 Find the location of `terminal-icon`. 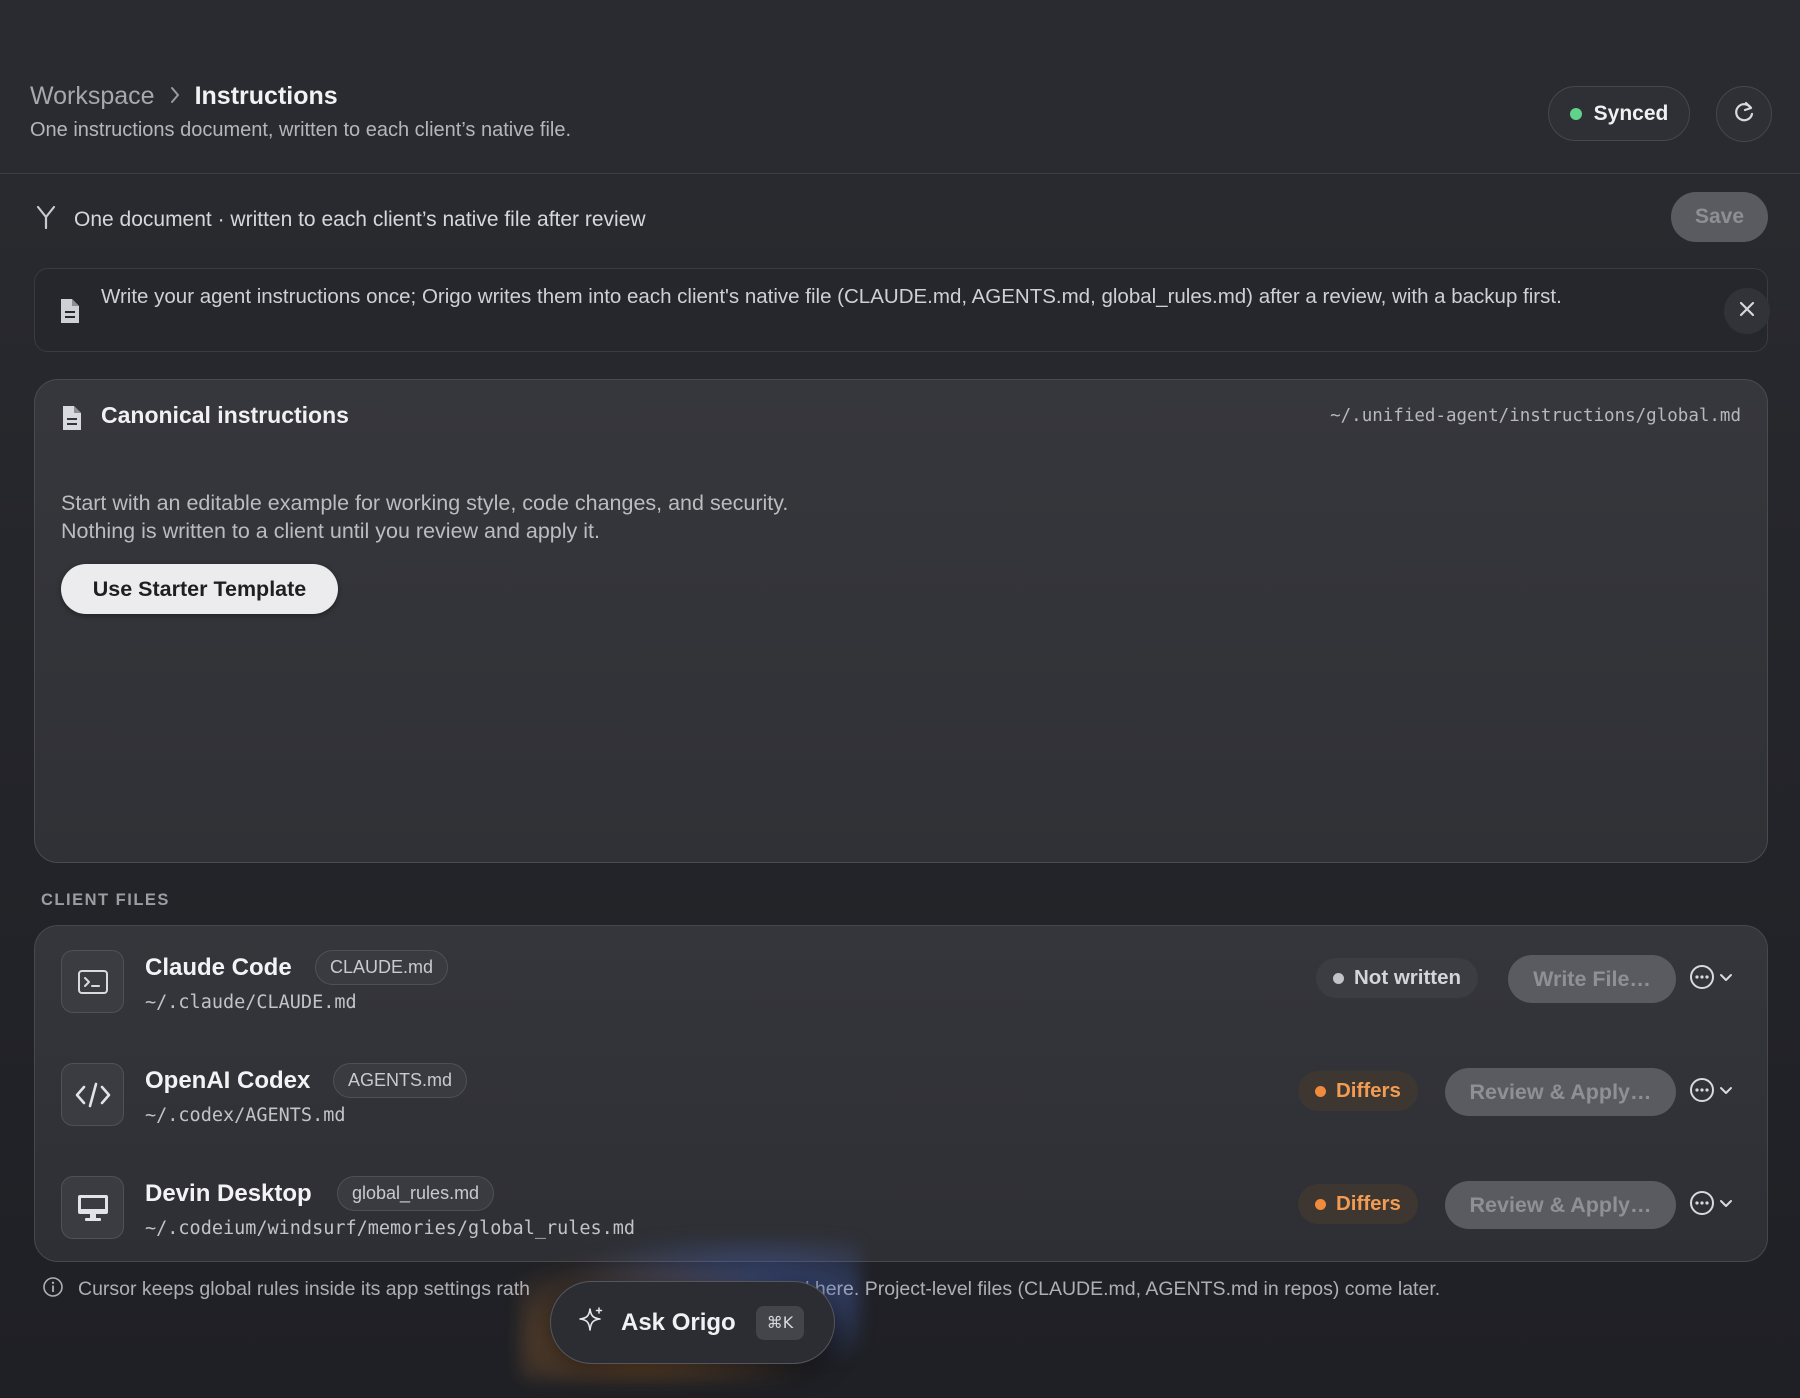

terminal-icon is located at coordinates (92, 981).